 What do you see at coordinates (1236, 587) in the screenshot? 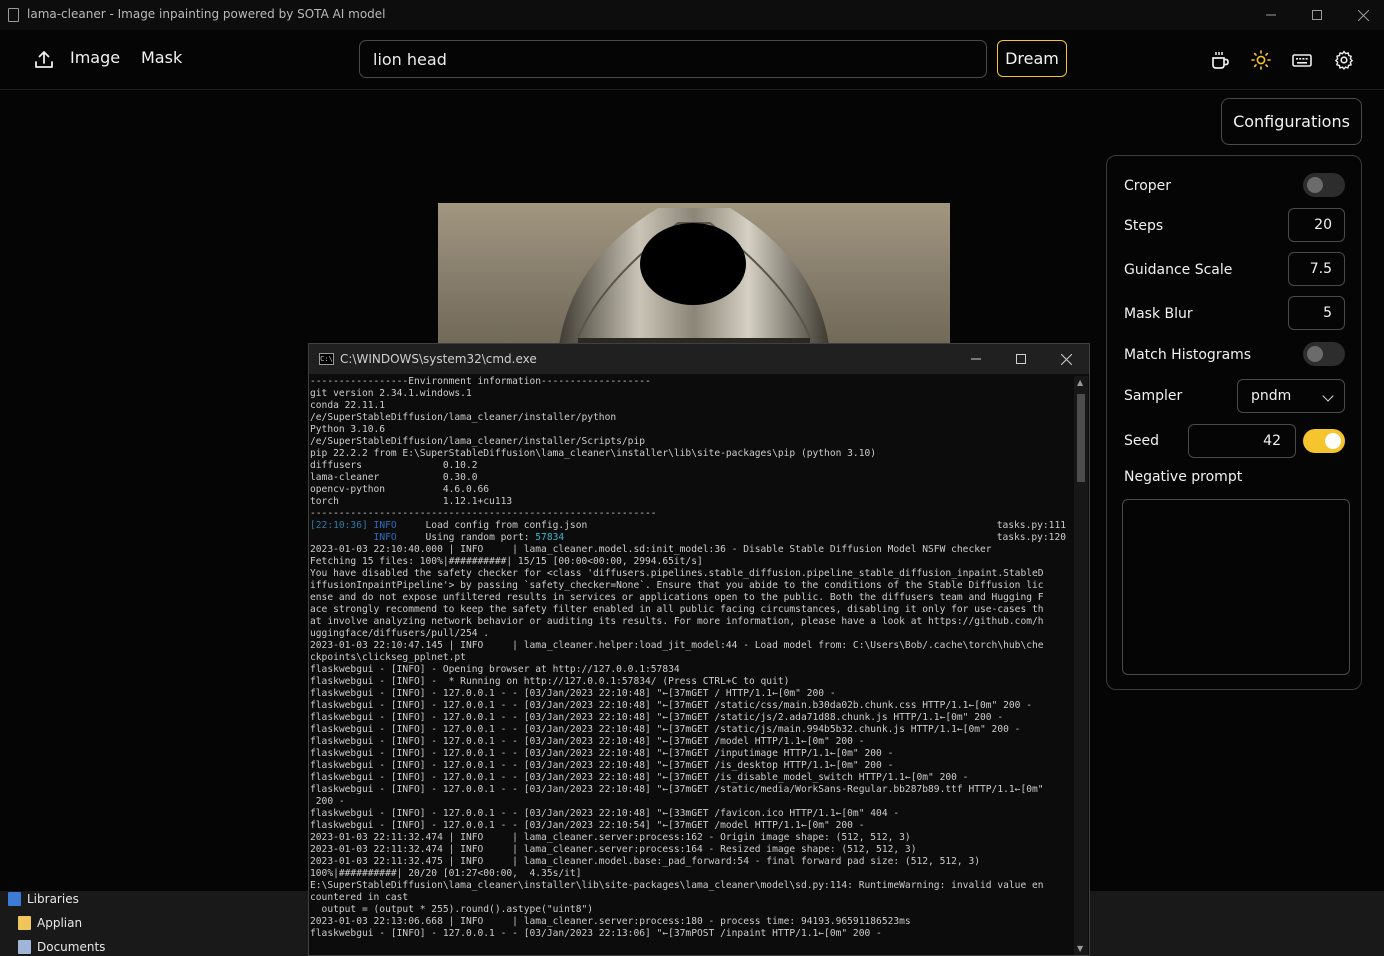
I see `negative-prompt-textarea` at bounding box center [1236, 587].